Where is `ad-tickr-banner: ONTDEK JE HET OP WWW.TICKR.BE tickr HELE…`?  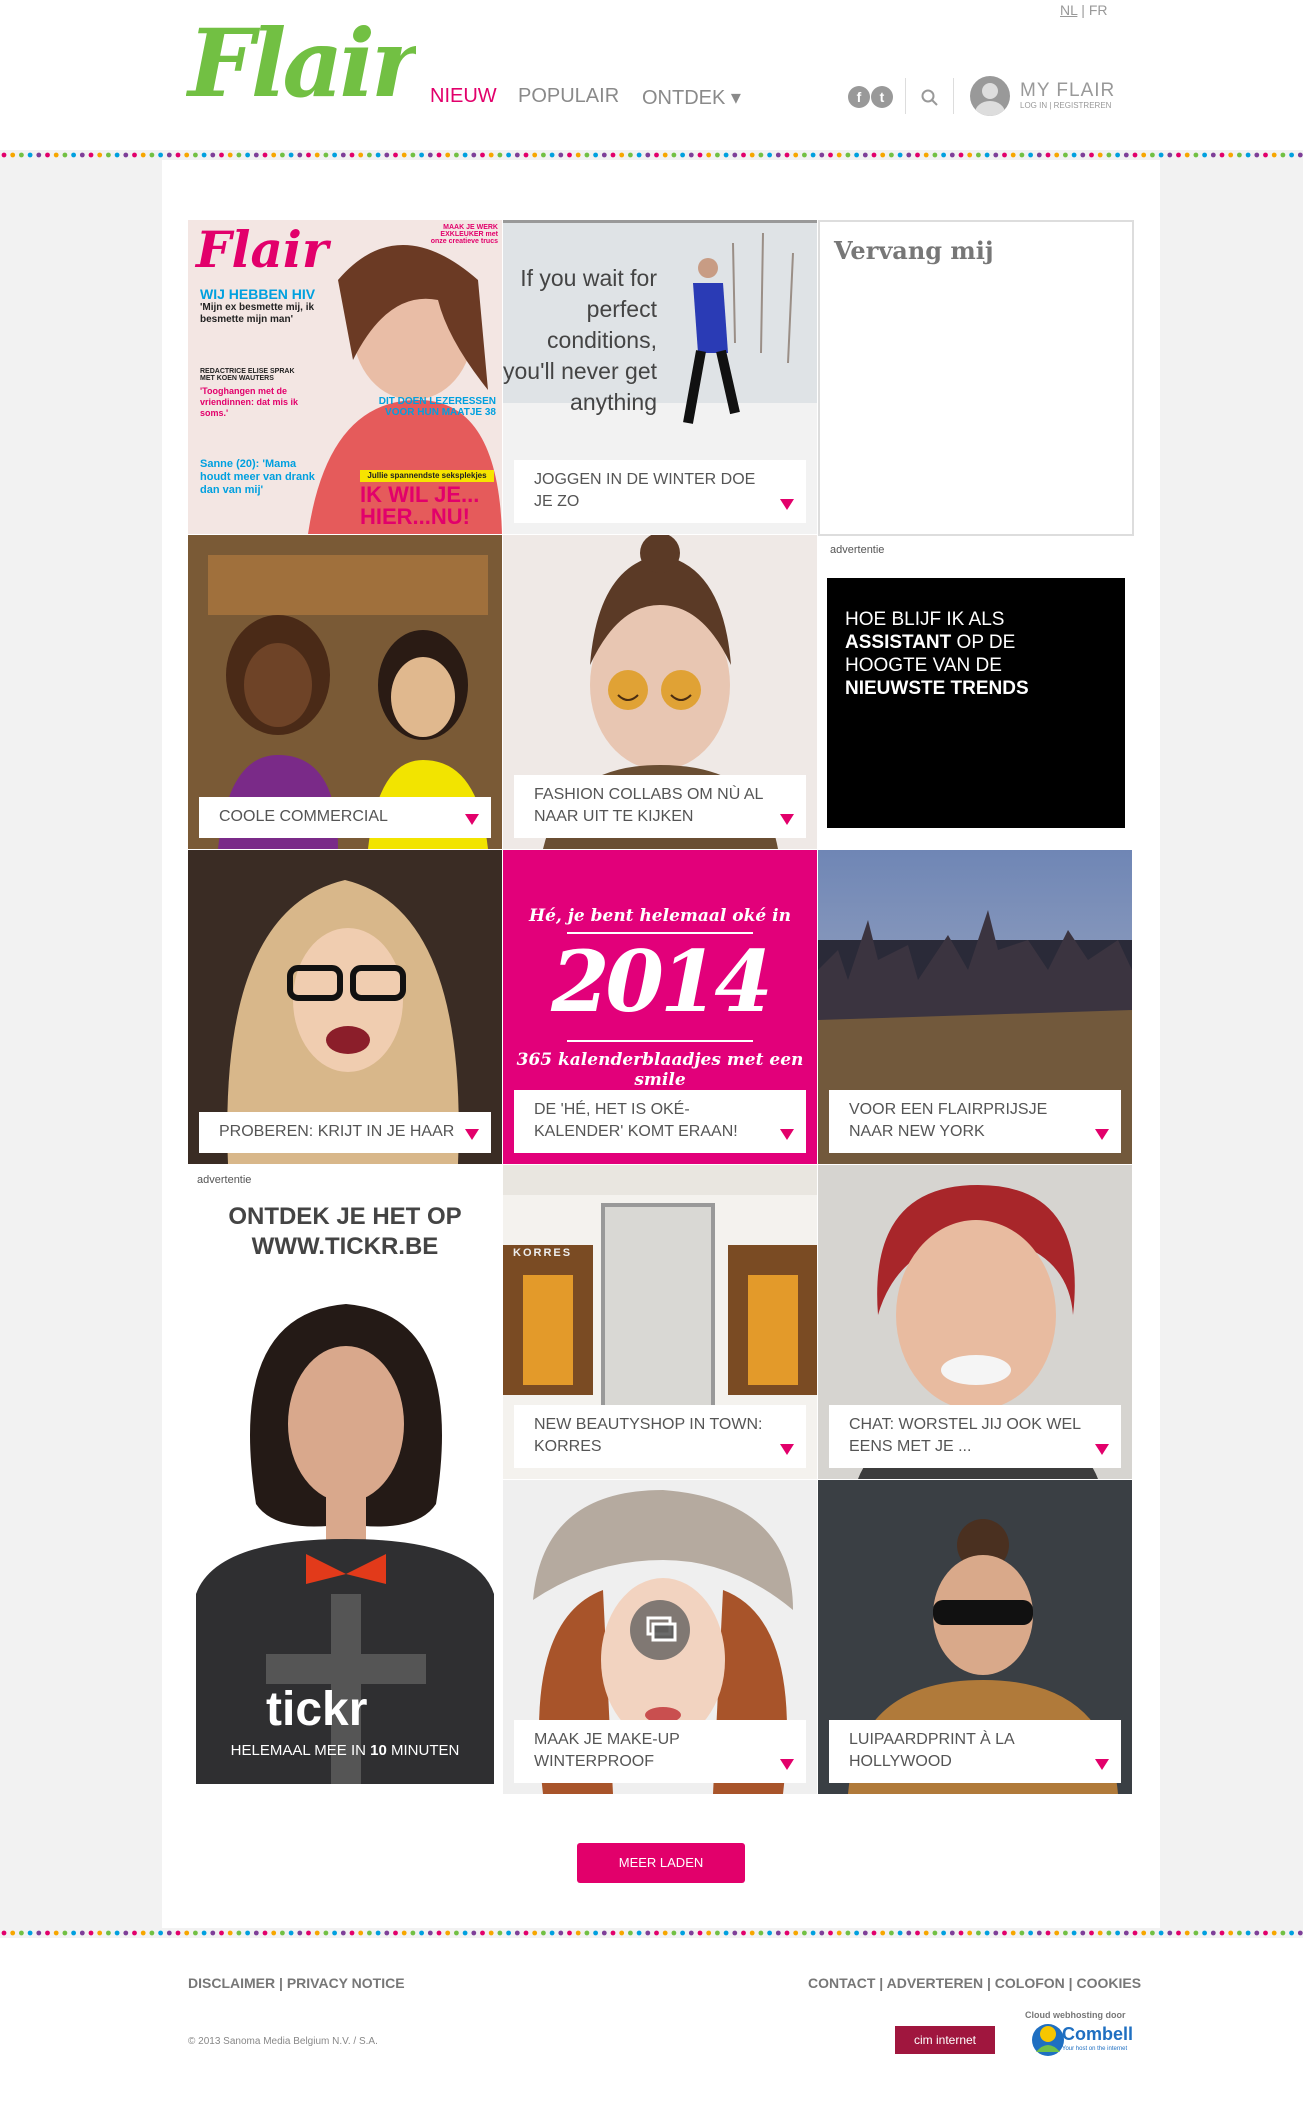 ad-tickr-banner: ONTDEK JE HET OP WWW.TICKR.BE tickr HELE… is located at coordinates (345, 1487).